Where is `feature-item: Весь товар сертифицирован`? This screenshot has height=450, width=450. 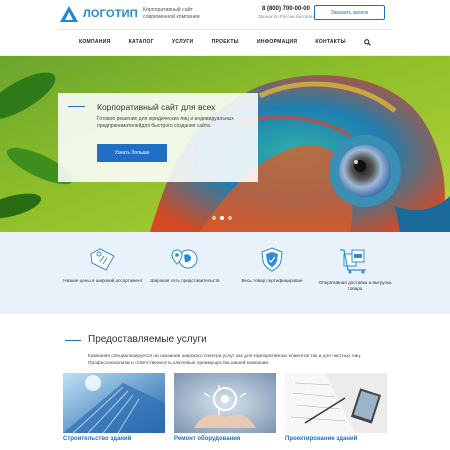
feature-item: Весь товар сертифицирован is located at coordinates (272, 265).